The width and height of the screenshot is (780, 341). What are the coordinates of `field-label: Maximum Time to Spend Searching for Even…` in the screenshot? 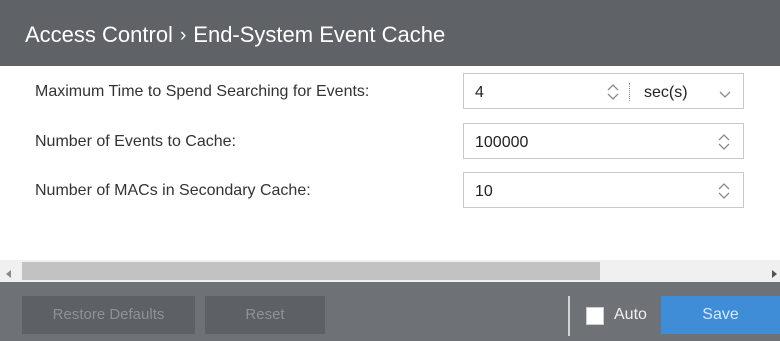 It's located at (202, 91).